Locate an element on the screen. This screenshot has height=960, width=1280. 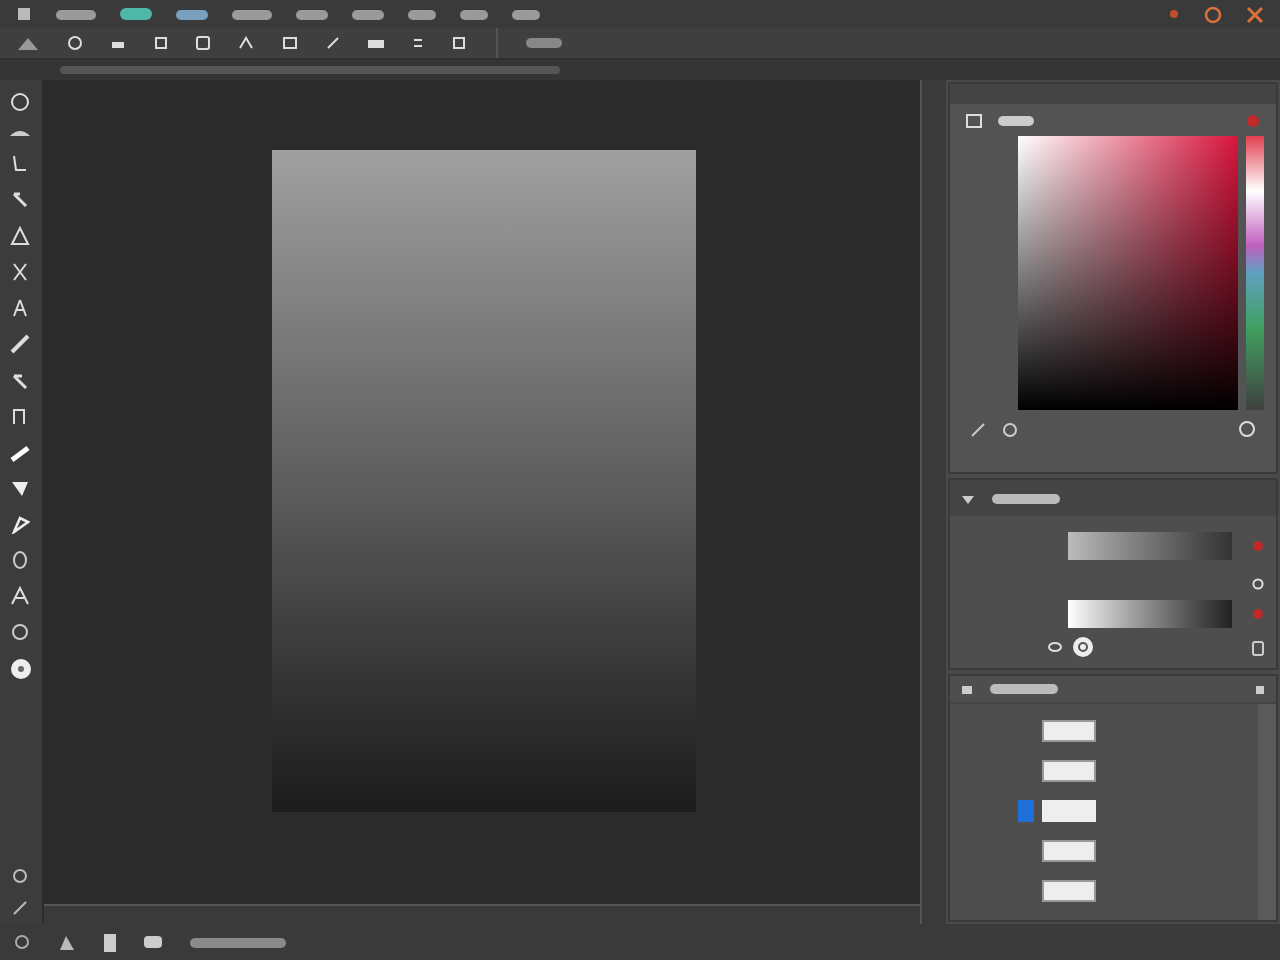
eyedropper-icon is located at coordinates (978, 429).